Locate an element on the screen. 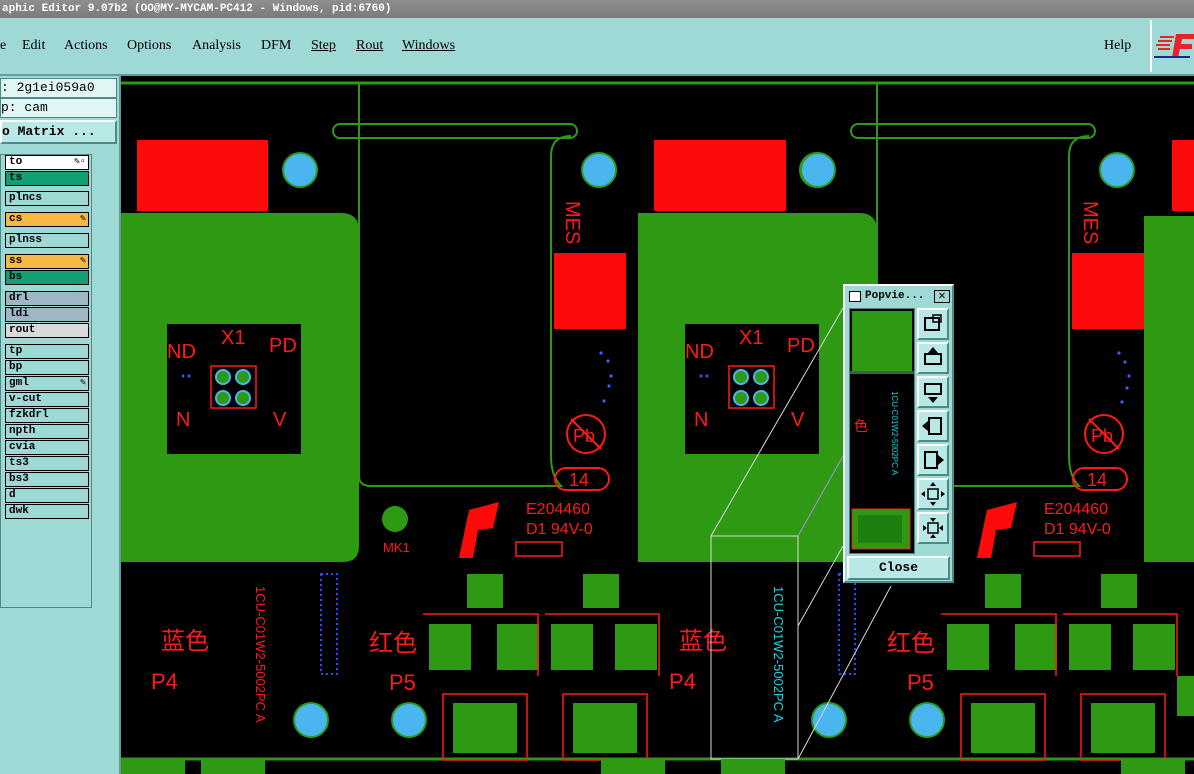 This screenshot has height=774, width=1194. layer-row-tp: tp is located at coordinates (47, 351).